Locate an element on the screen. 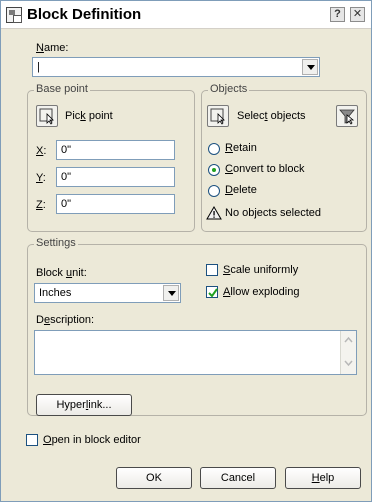 This screenshot has height=502, width=372. settings-group-title: Settings is located at coordinates (56, 243).